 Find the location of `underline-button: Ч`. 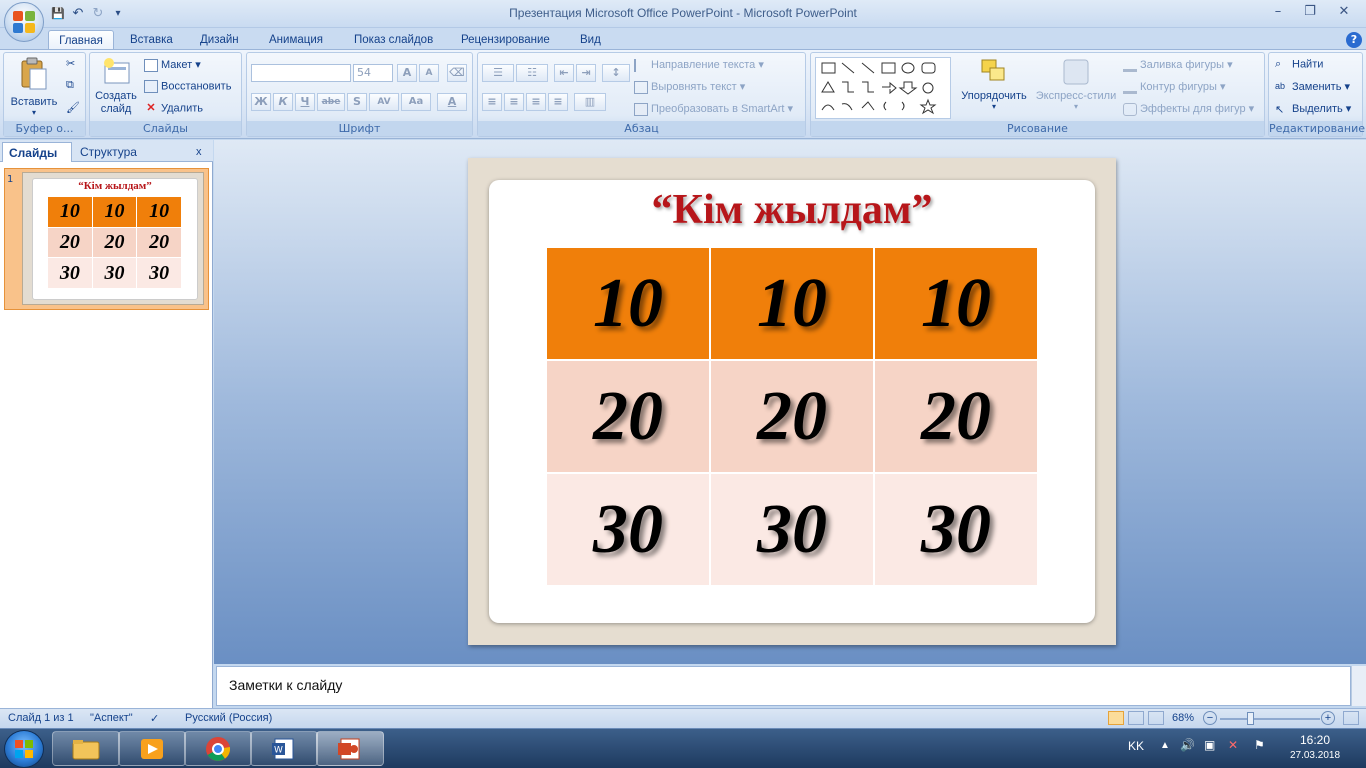

underline-button: Ч is located at coordinates (305, 102).